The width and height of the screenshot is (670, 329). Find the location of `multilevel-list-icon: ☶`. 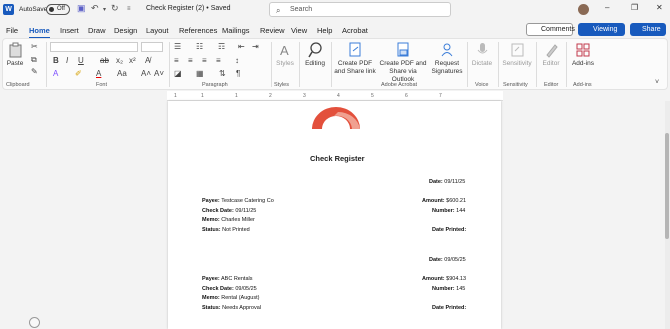

multilevel-list-icon: ☶ is located at coordinates (221, 46).